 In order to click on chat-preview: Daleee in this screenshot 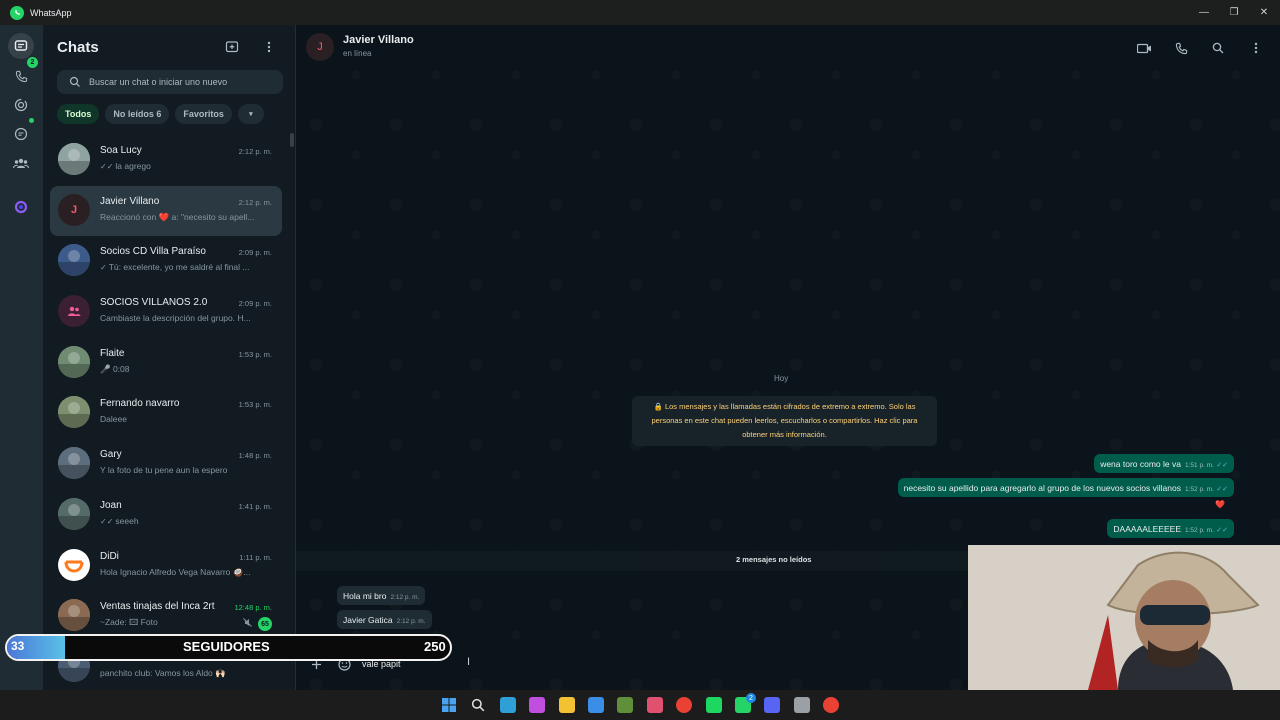, I will do `click(185, 419)`.